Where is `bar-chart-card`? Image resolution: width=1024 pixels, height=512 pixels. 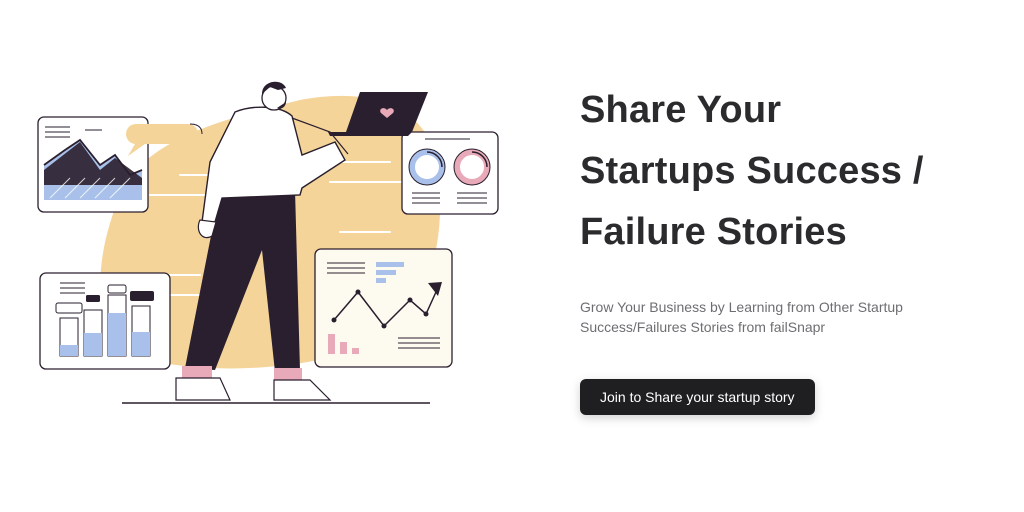 bar-chart-card is located at coordinates (105, 321).